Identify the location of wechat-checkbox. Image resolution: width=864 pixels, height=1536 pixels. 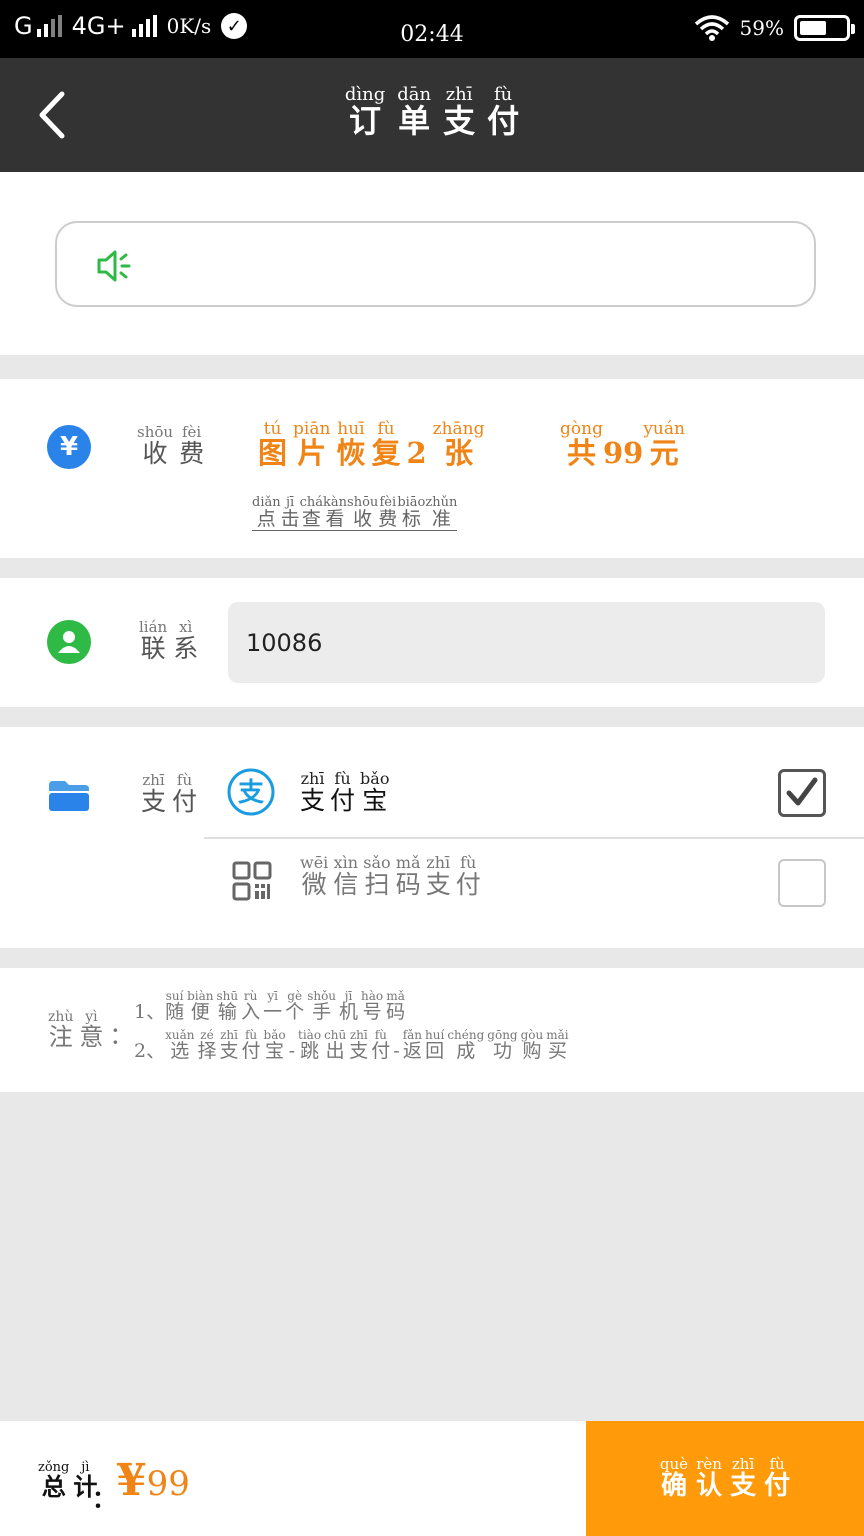
(802, 883).